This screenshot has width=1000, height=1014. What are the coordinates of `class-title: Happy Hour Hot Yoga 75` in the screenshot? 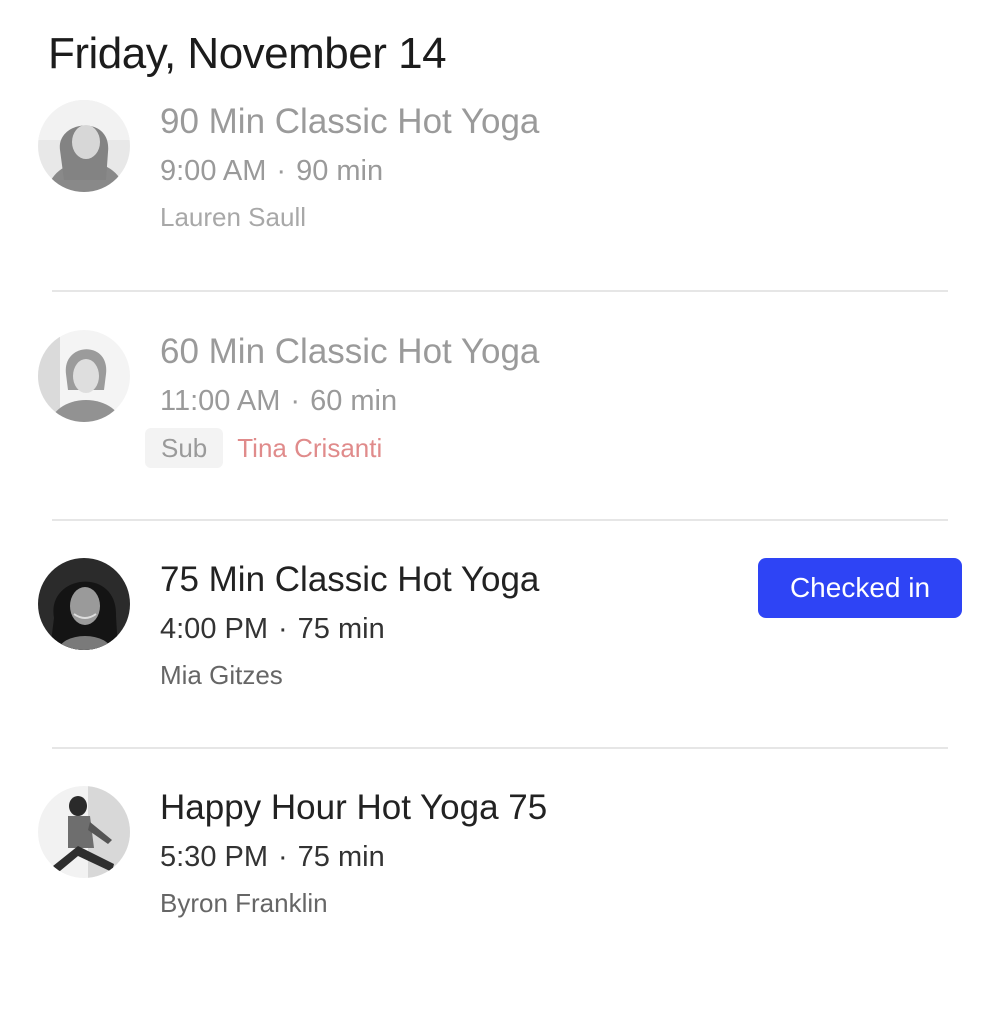 It's located at (354, 807).